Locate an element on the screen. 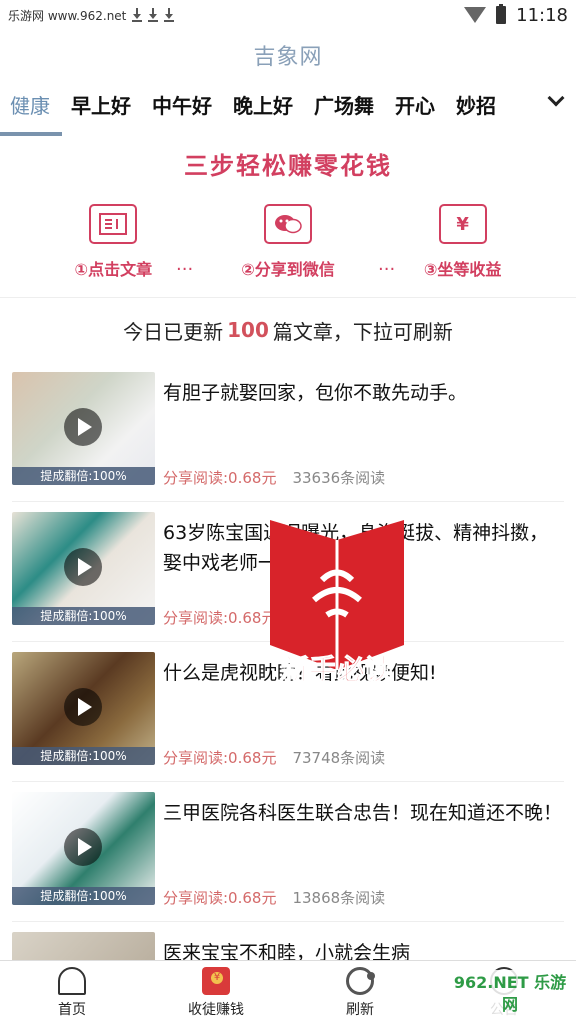 The image size is (576, 1024). step-earn: ¥ ③坐等收益 is located at coordinates (463, 242).